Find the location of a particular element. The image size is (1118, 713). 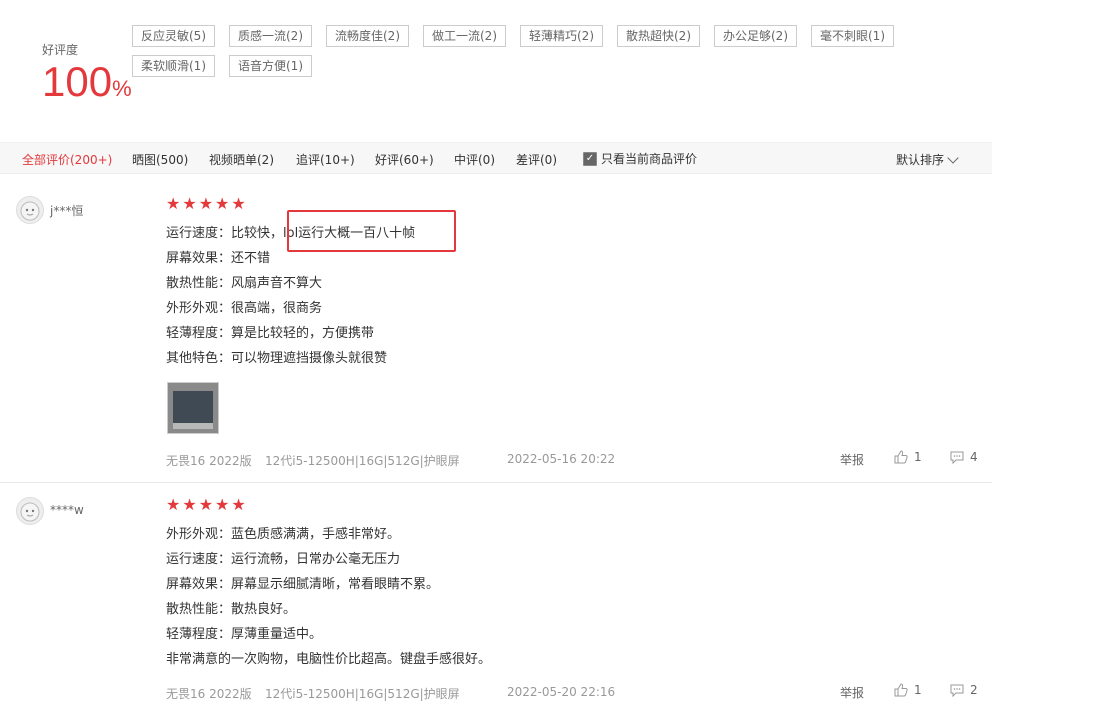

review-line: 其他特色：可以物理遮挡摄像头就很赞 is located at coordinates (277, 358).